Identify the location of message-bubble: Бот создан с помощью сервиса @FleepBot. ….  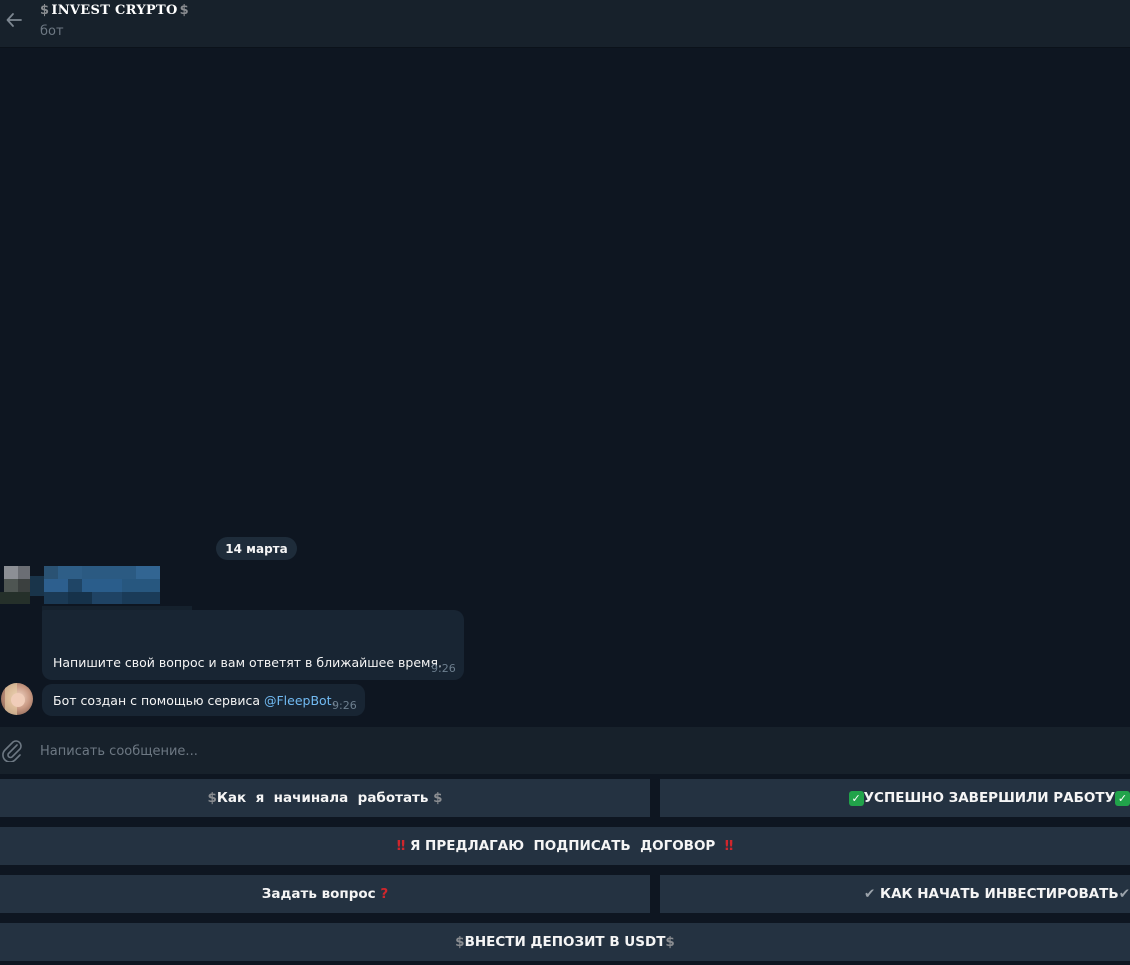
(203, 700).